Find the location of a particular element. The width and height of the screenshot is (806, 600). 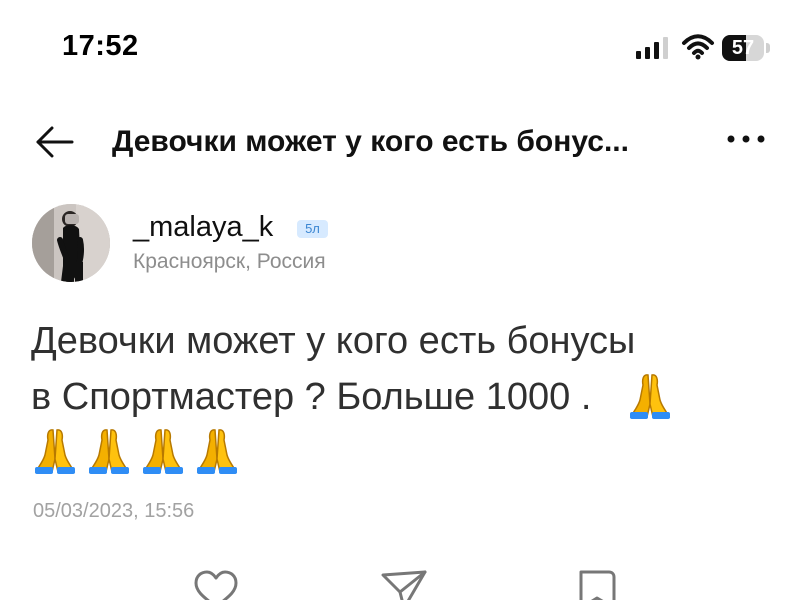

battery-percent: 57 is located at coordinates (743, 48).